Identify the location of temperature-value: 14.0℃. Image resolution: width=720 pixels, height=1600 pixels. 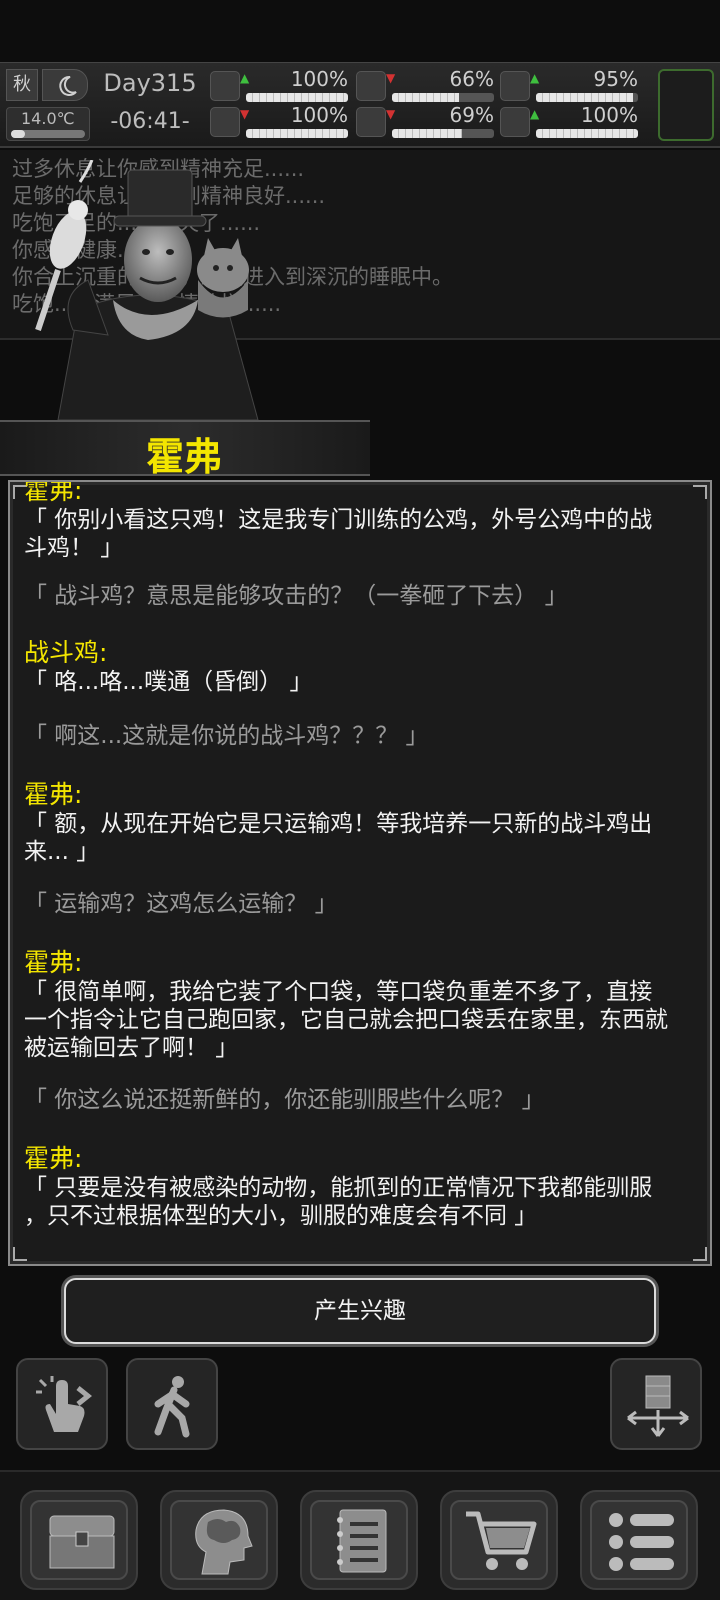
(48, 118).